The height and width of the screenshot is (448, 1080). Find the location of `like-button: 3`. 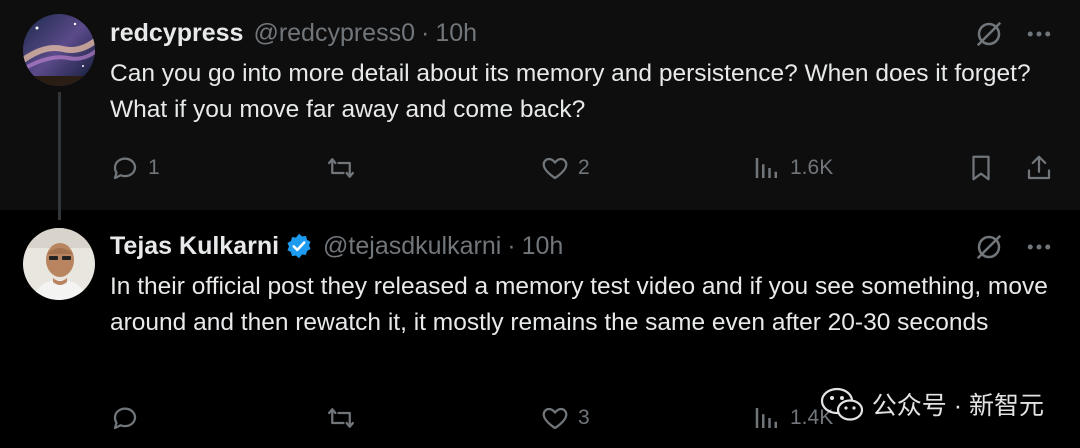

like-button: 3 is located at coordinates (565, 418).